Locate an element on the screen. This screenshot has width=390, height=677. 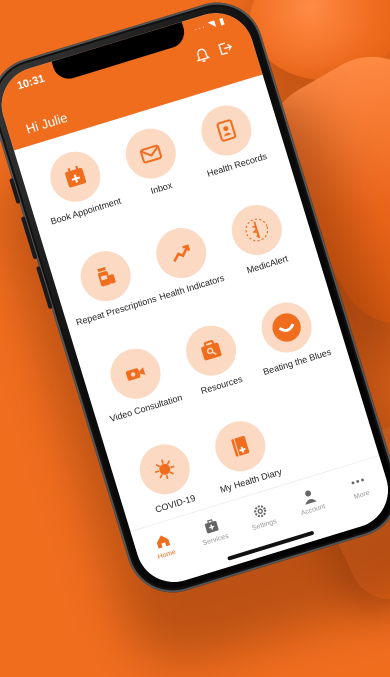
status-time: 10:31 is located at coordinates (31, 82).